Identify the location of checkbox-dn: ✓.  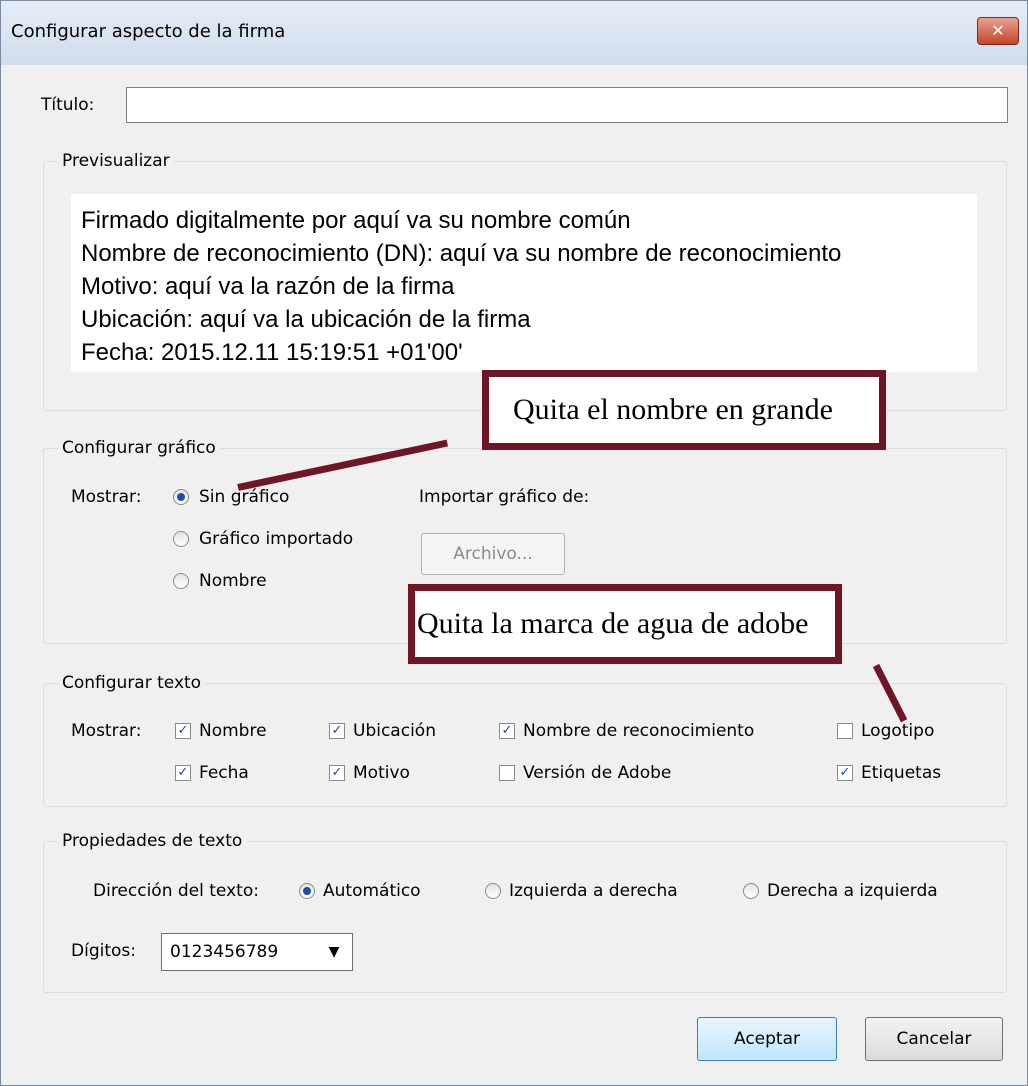
(507, 731).